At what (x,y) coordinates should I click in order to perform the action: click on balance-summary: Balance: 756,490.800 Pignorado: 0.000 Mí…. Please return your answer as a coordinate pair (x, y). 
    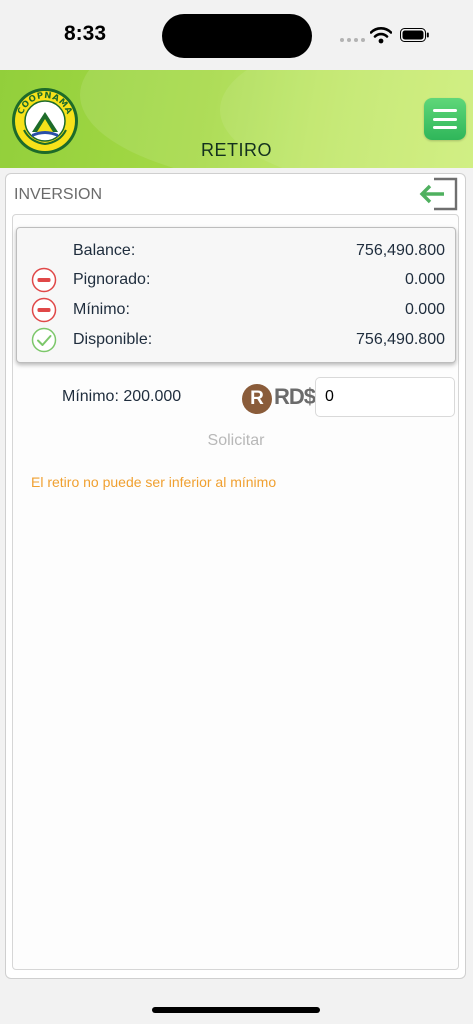
    Looking at the image, I should click on (236, 295).